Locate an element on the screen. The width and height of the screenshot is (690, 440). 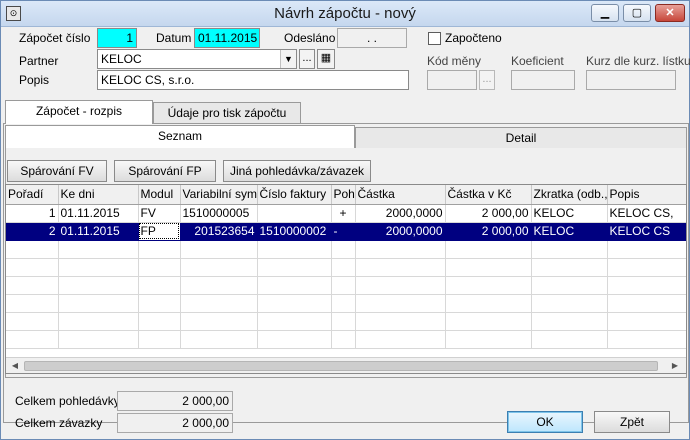
chevron-down-icon: ▼ is located at coordinates (288, 59).